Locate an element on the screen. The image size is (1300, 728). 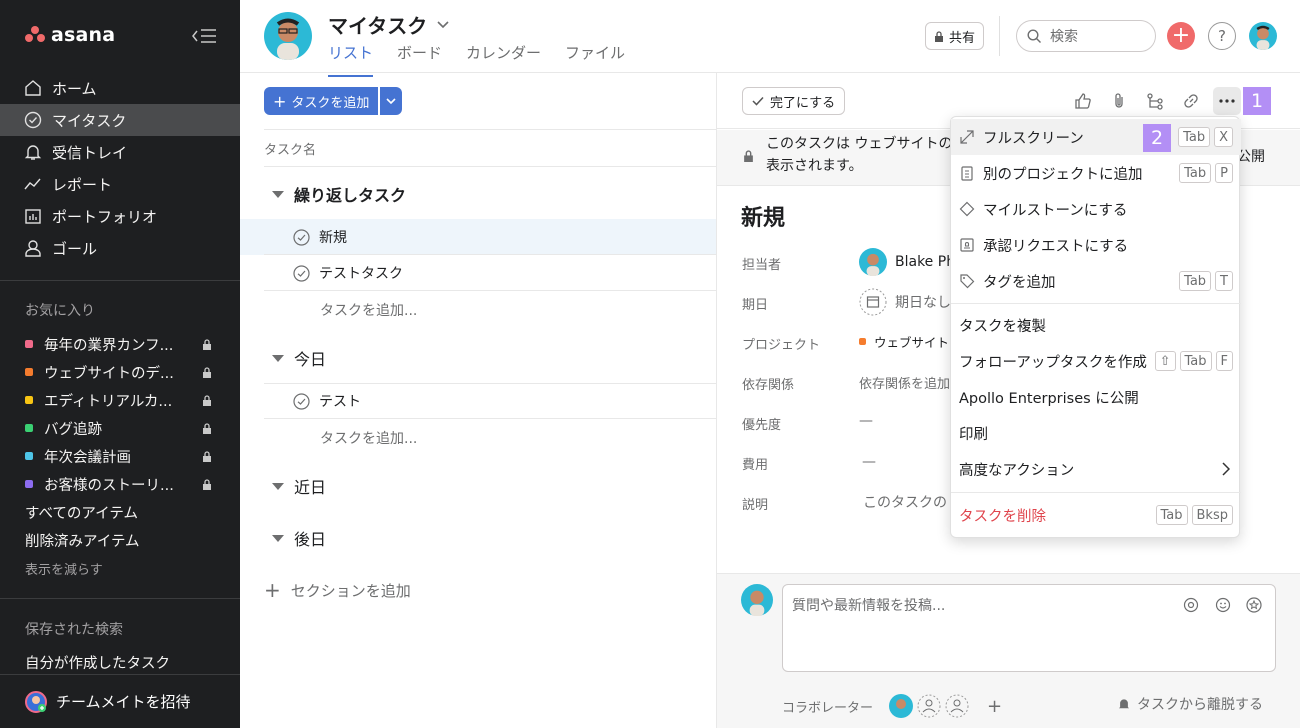
task-name: テスト is located at coordinates (340, 402).